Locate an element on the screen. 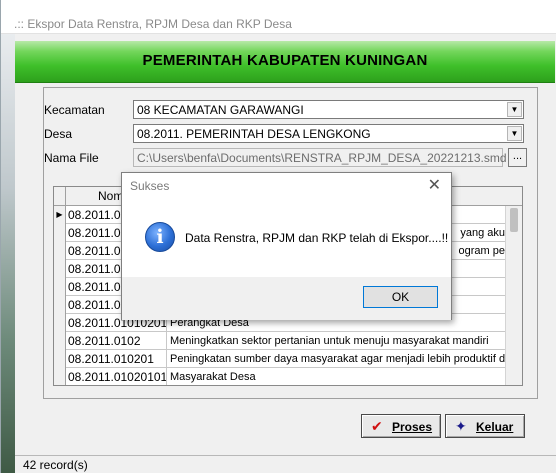 The image size is (556, 473). desa-select: 08.2011. PEMERINTAH DESA LENGKONG ▼ is located at coordinates (328, 133).